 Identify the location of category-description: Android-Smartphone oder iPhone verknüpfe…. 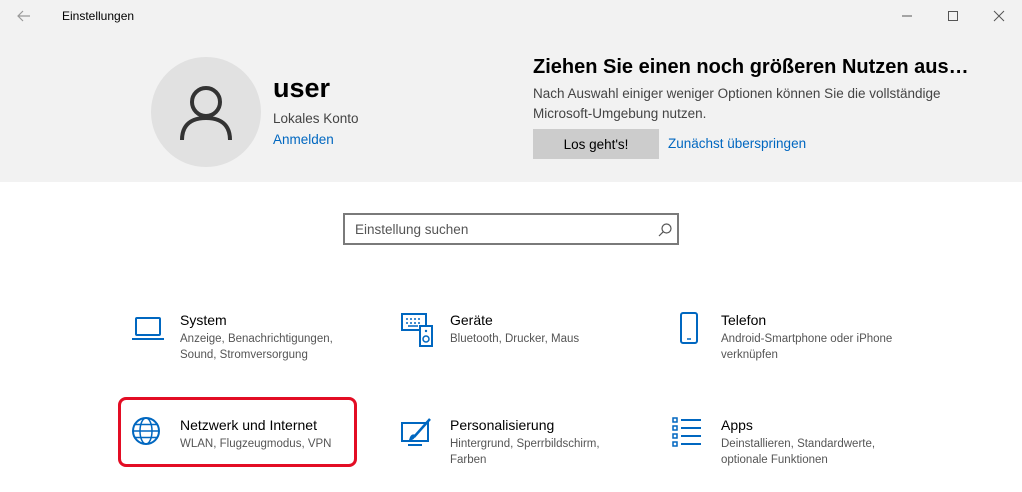
(807, 347).